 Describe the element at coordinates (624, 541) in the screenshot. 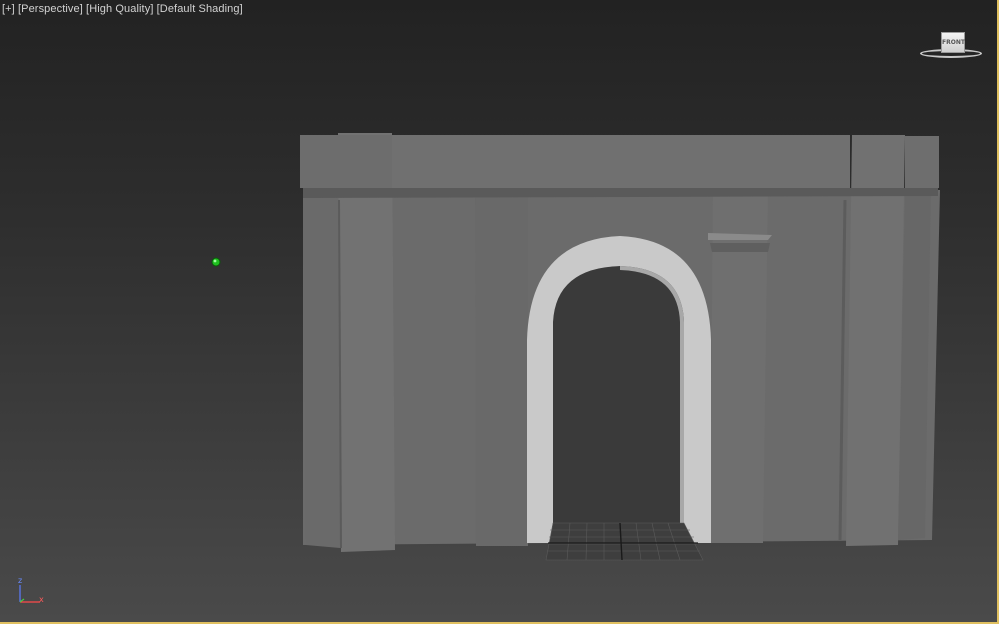

I see `floor-grid` at that location.